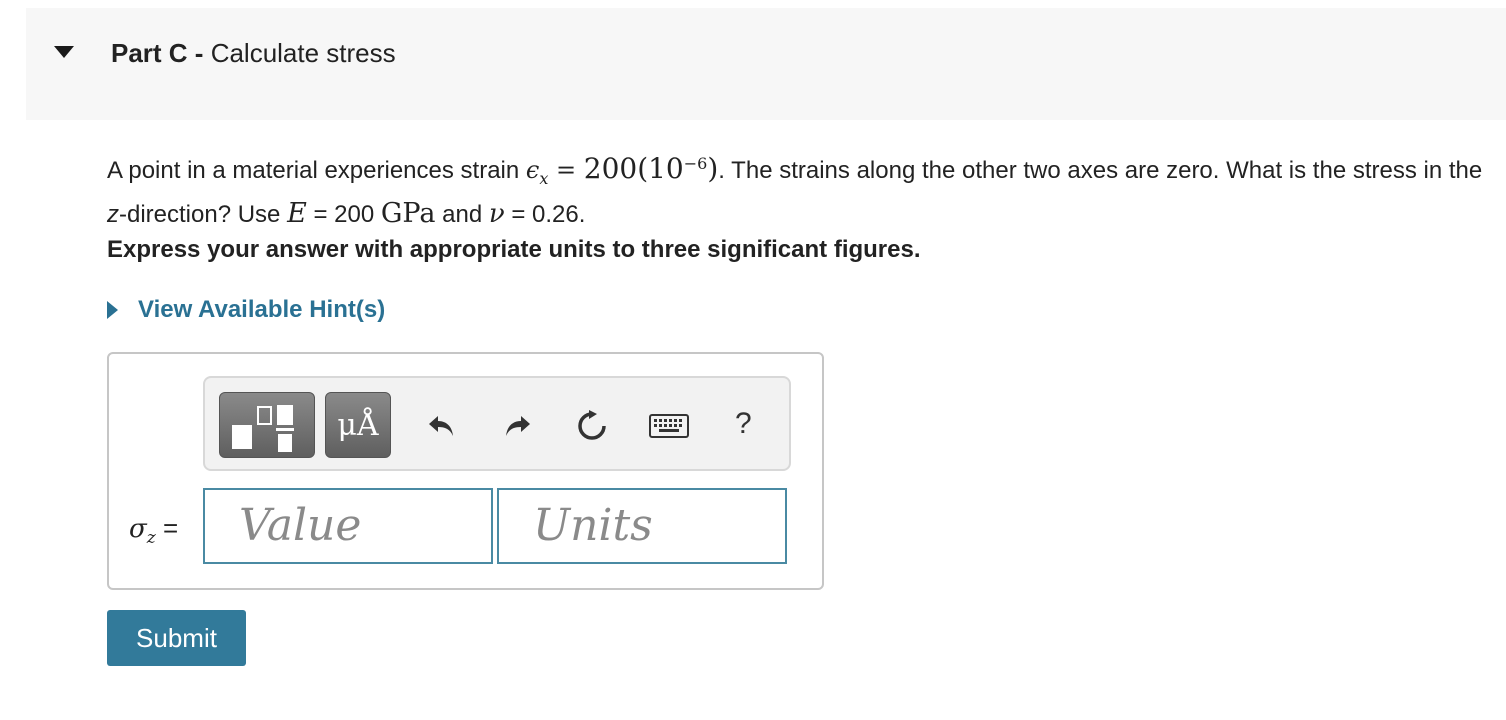 The width and height of the screenshot is (1506, 720). I want to click on modulus-value: = 200, so click(343, 214).